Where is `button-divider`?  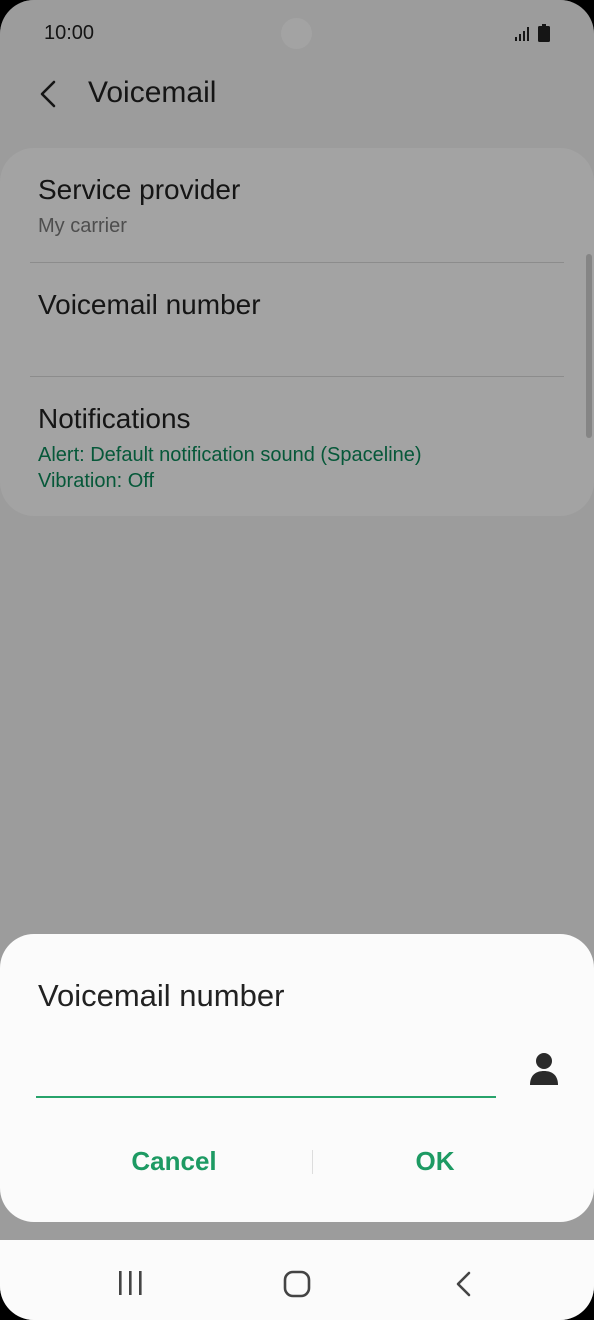
button-divider is located at coordinates (312, 1162).